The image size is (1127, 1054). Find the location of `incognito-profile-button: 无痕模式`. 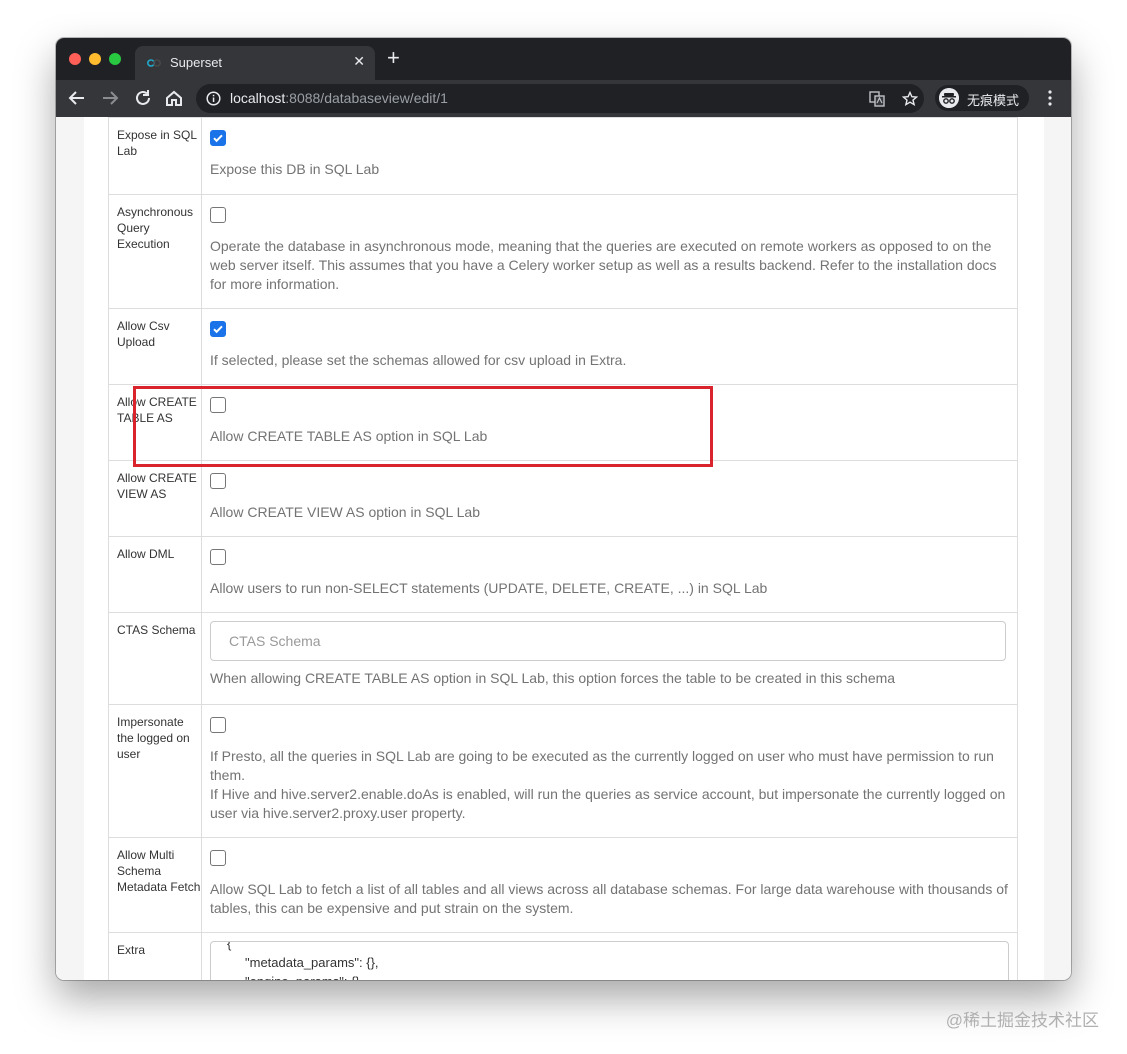

incognito-profile-button: 无痕模式 is located at coordinates (982, 98).